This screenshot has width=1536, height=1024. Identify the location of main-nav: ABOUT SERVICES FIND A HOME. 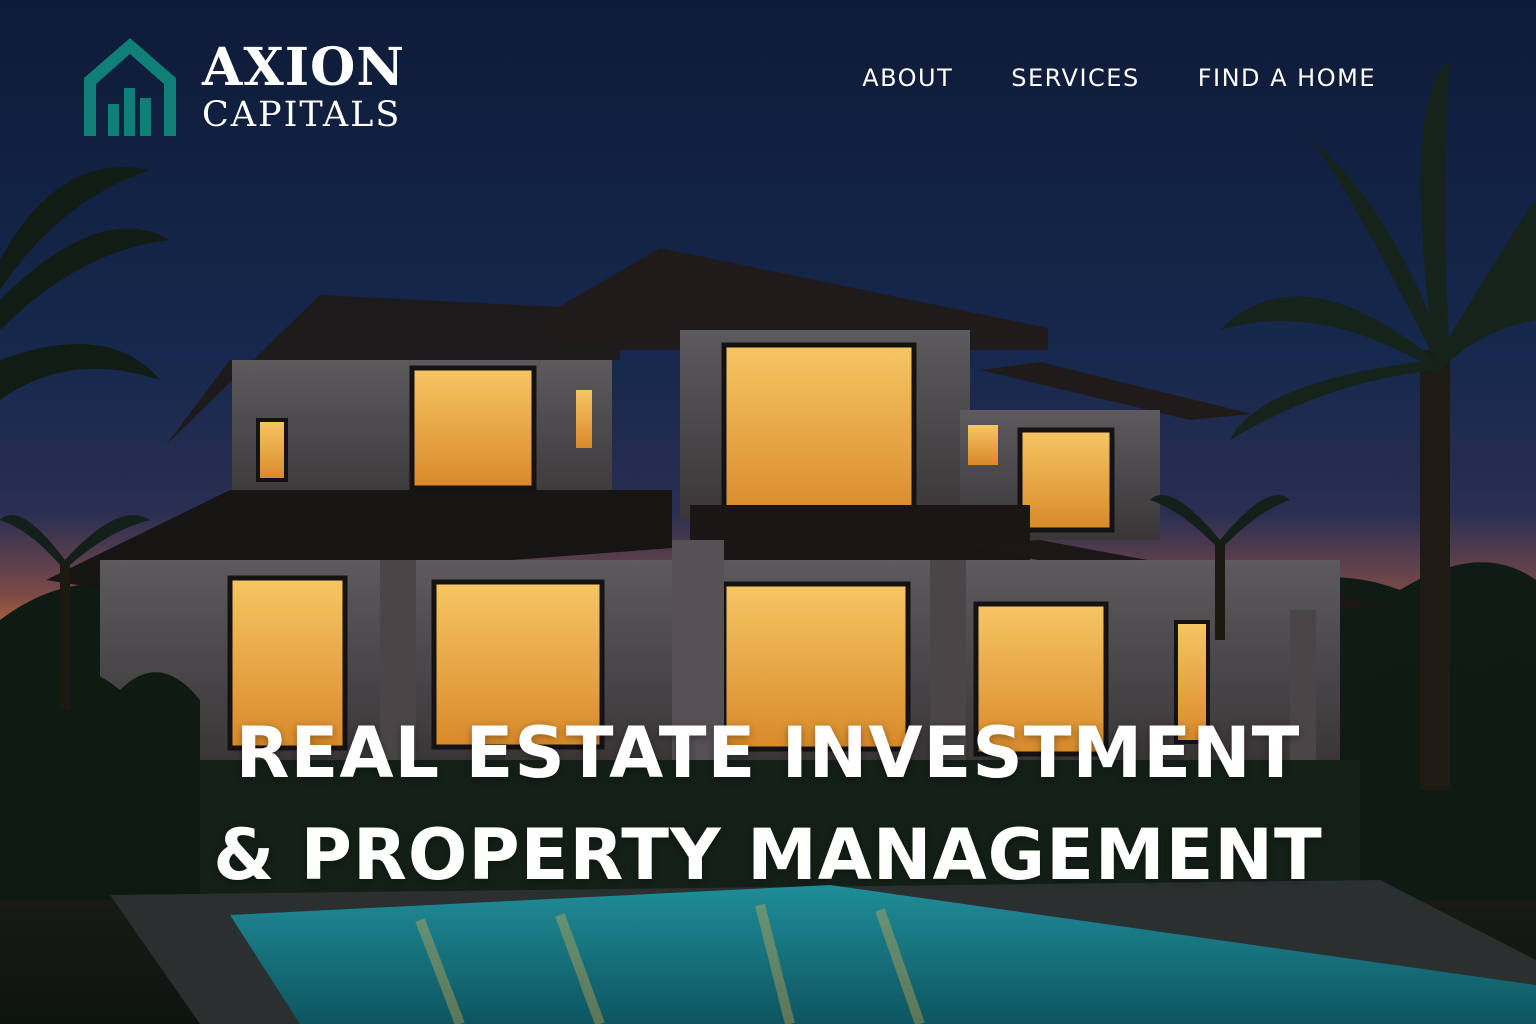
(1119, 78).